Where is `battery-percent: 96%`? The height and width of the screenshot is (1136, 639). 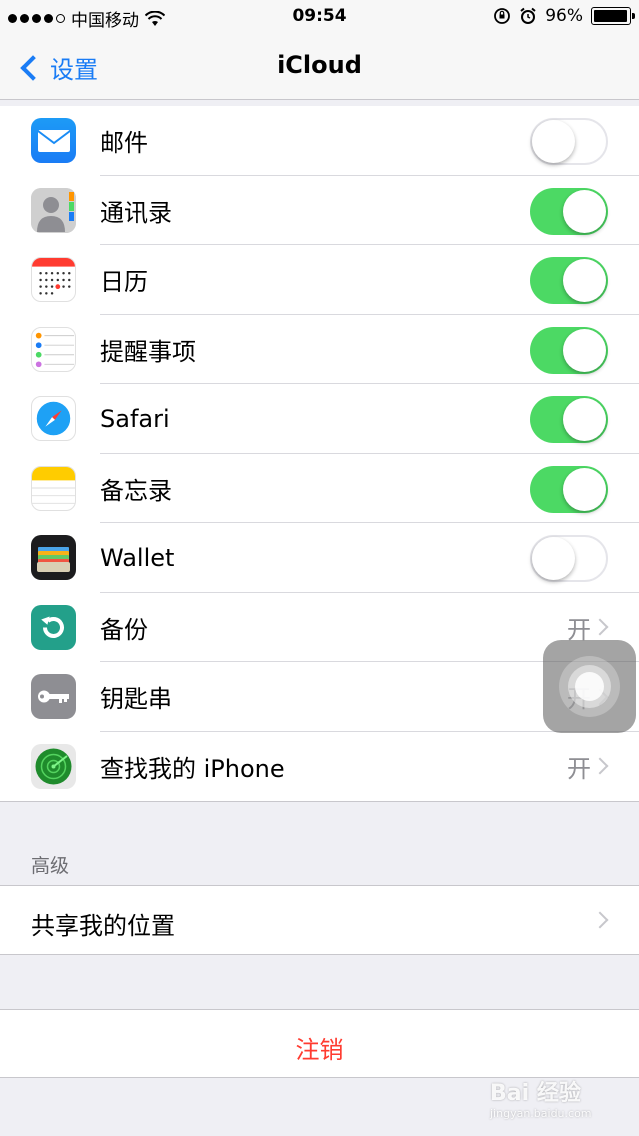 battery-percent: 96% is located at coordinates (564, 16).